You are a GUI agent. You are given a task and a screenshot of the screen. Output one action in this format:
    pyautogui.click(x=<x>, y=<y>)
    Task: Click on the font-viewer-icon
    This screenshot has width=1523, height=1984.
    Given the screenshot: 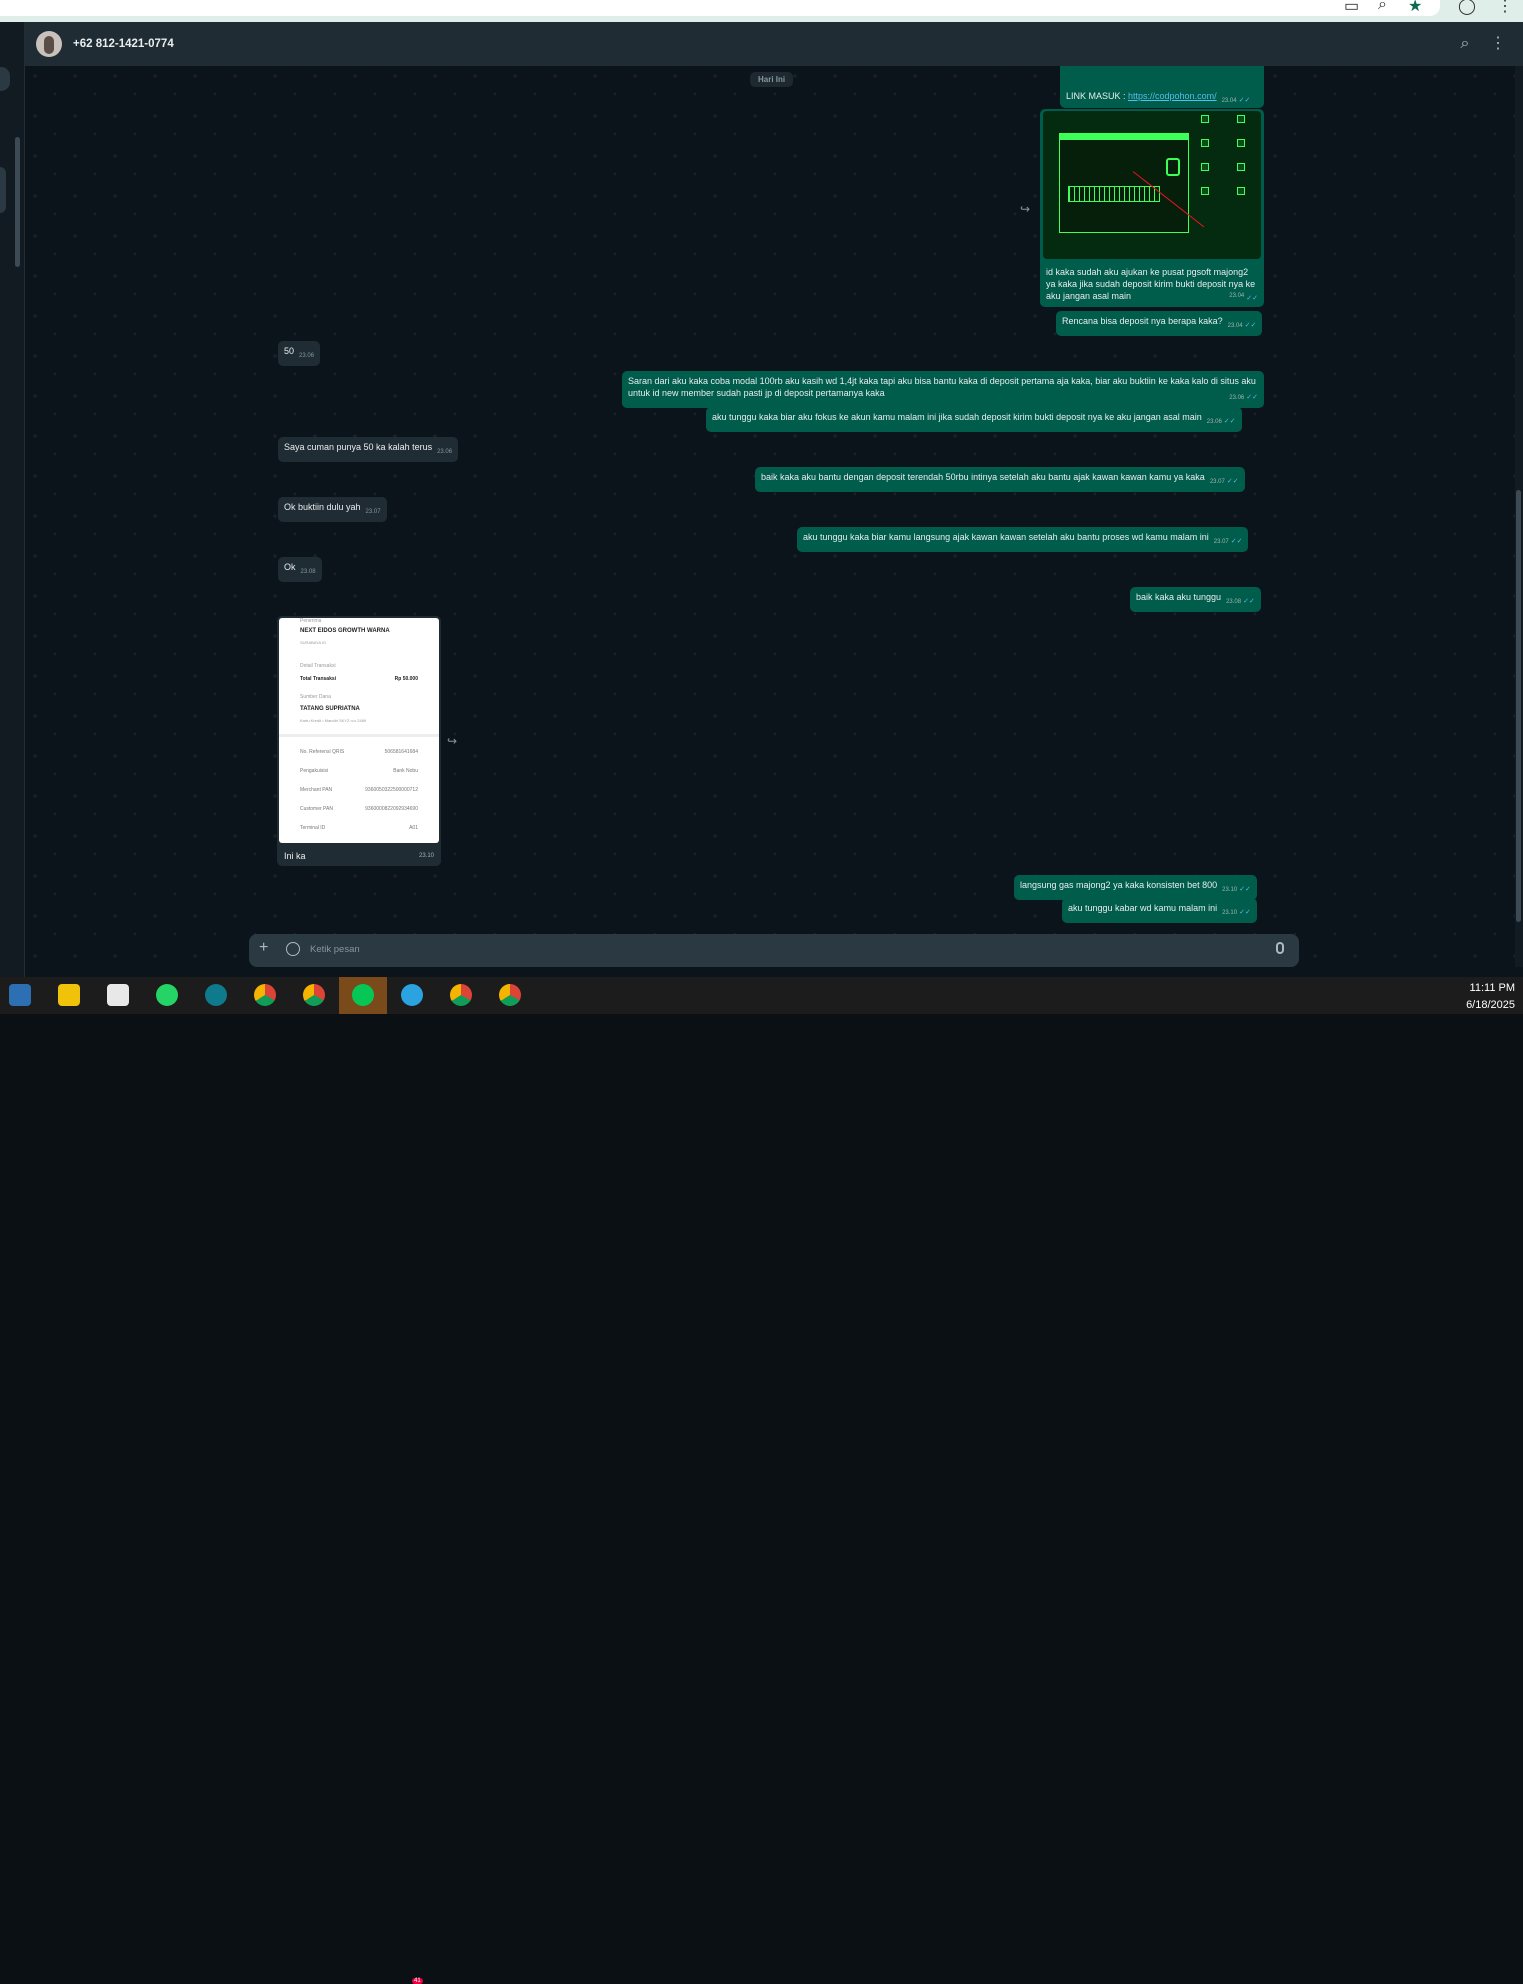 What is the action you would take?
    pyautogui.click(x=118, y=995)
    